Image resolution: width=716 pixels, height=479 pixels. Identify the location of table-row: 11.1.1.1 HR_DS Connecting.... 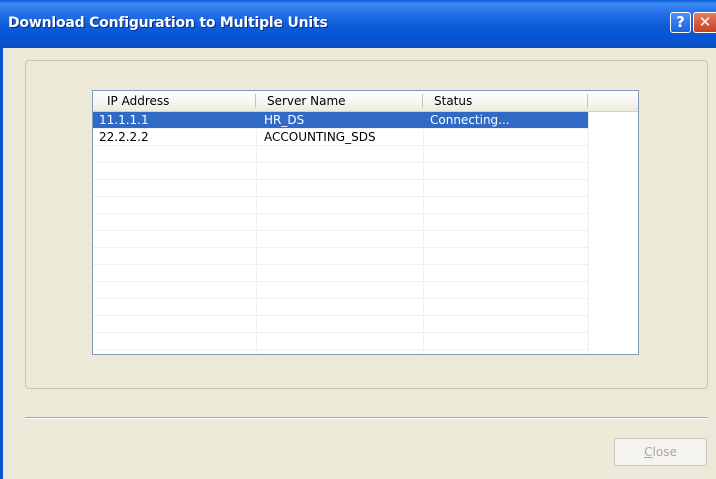
(340, 120).